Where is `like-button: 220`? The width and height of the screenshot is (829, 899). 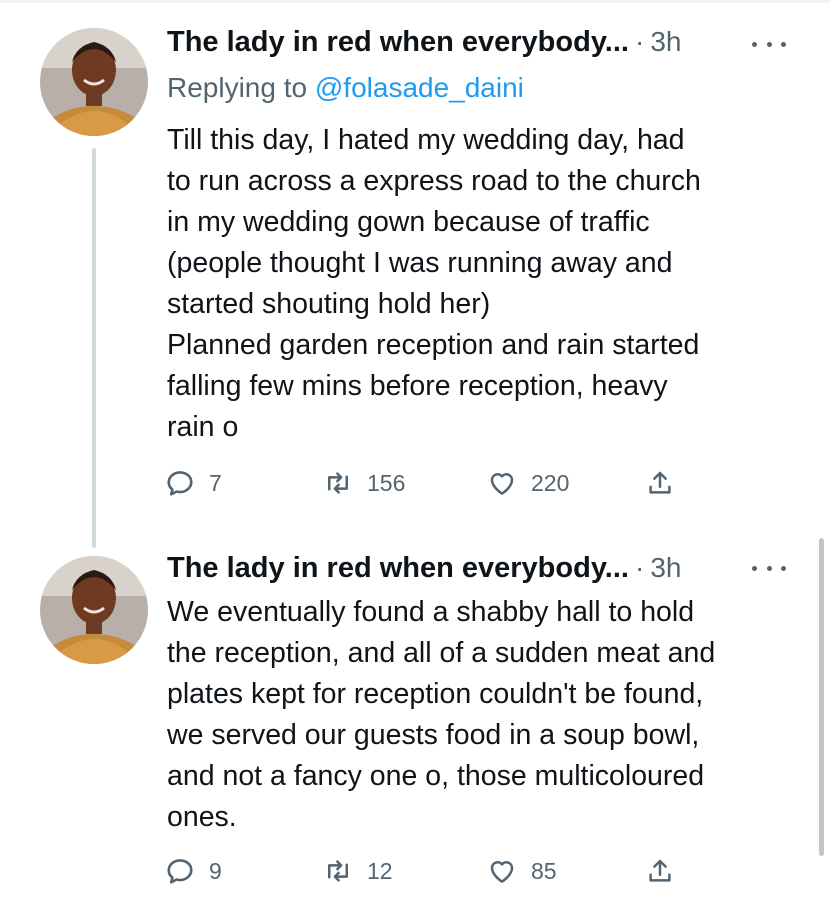
like-button: 220 is located at coordinates (528, 483).